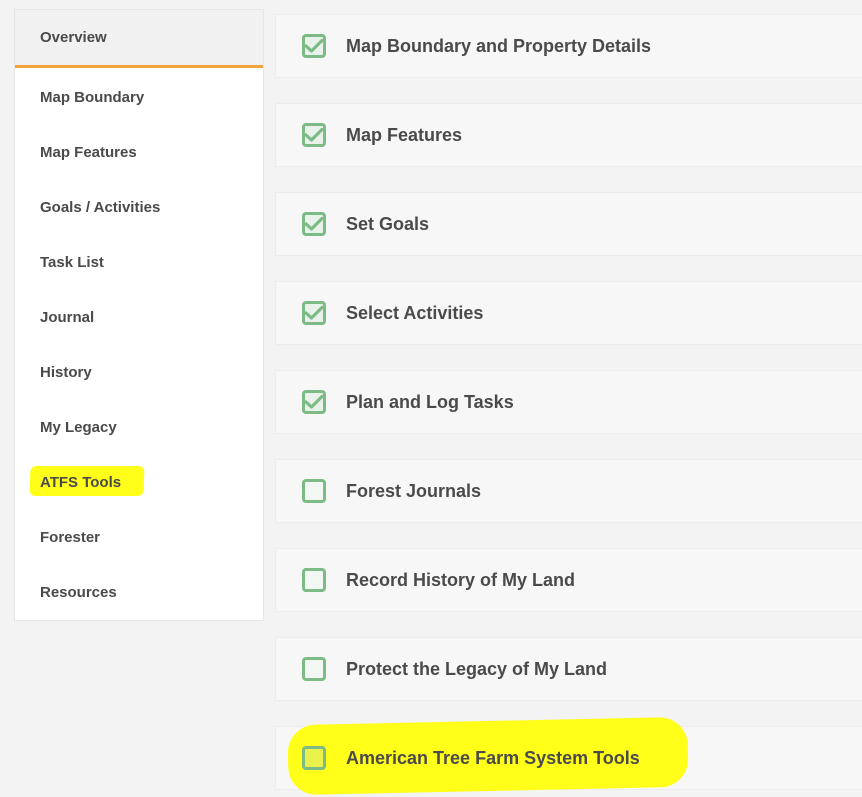 This screenshot has height=797, width=862. Describe the element at coordinates (139, 372) in the screenshot. I see `sidebar-item-history: History` at that location.